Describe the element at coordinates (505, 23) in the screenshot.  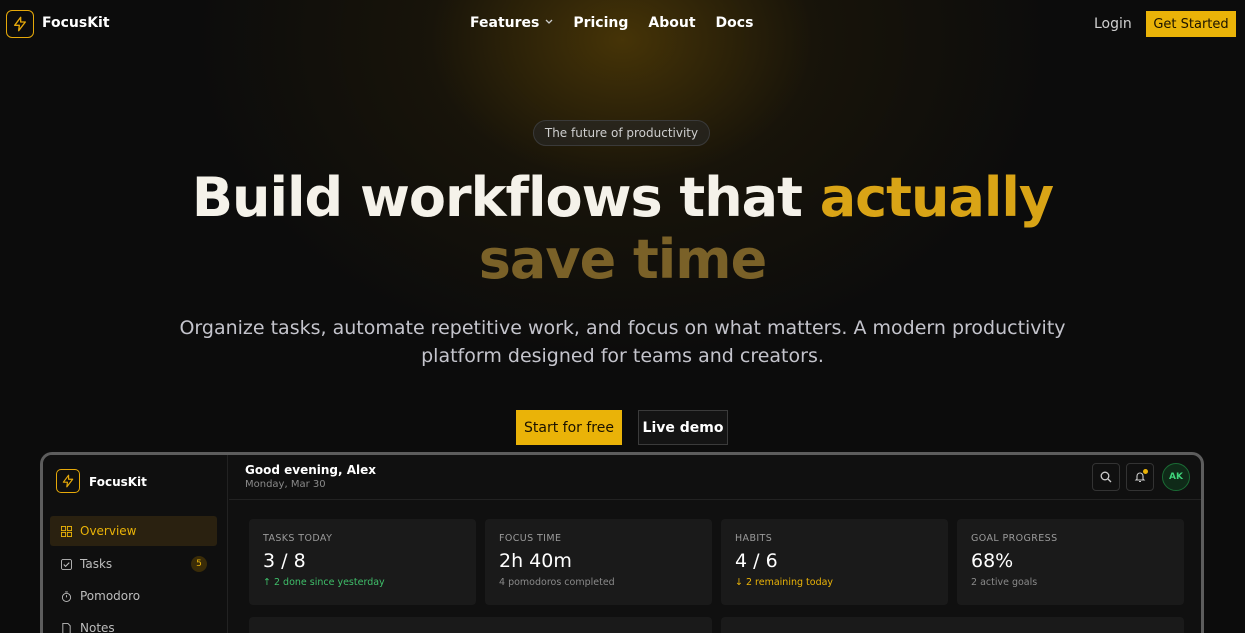
I see `nav-link-label: Features` at that location.